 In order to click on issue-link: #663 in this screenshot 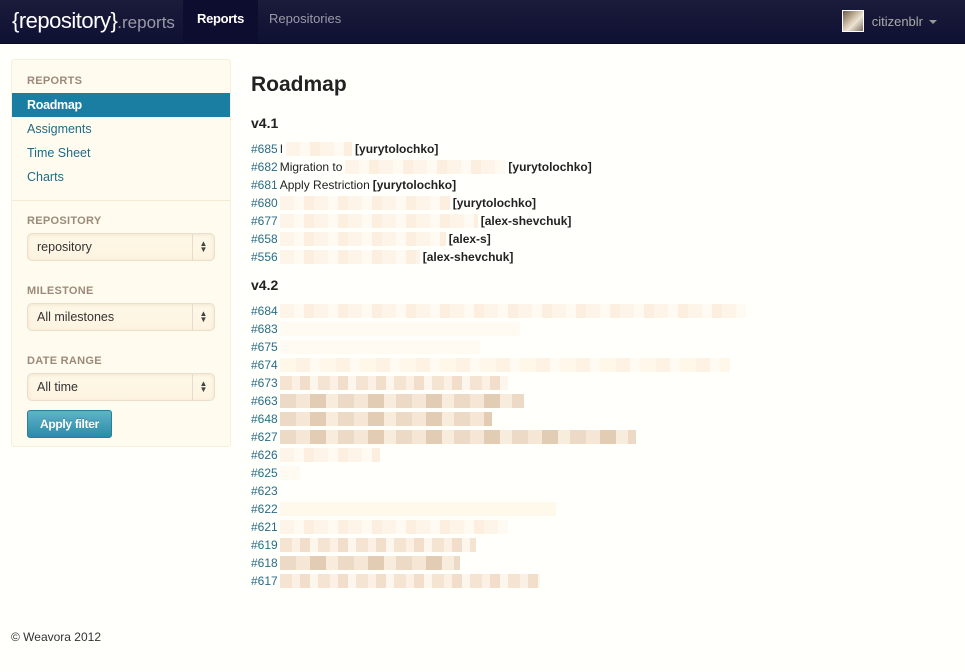, I will do `click(264, 401)`.